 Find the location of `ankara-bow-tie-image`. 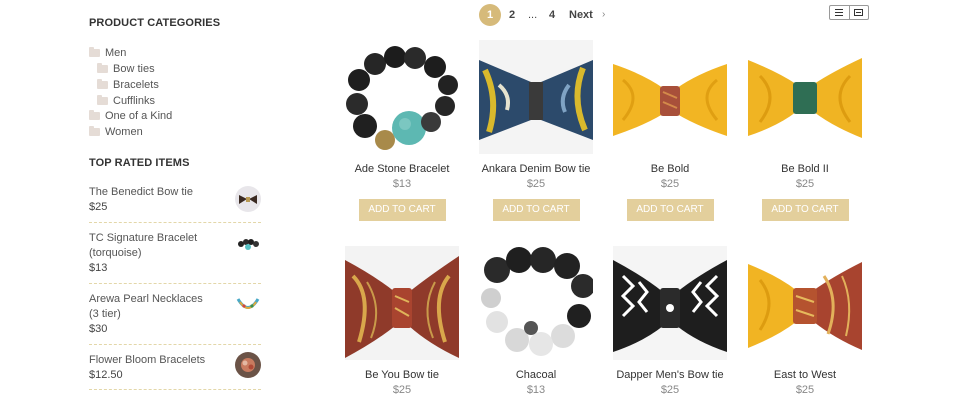

ankara-bow-tie-image is located at coordinates (536, 97).